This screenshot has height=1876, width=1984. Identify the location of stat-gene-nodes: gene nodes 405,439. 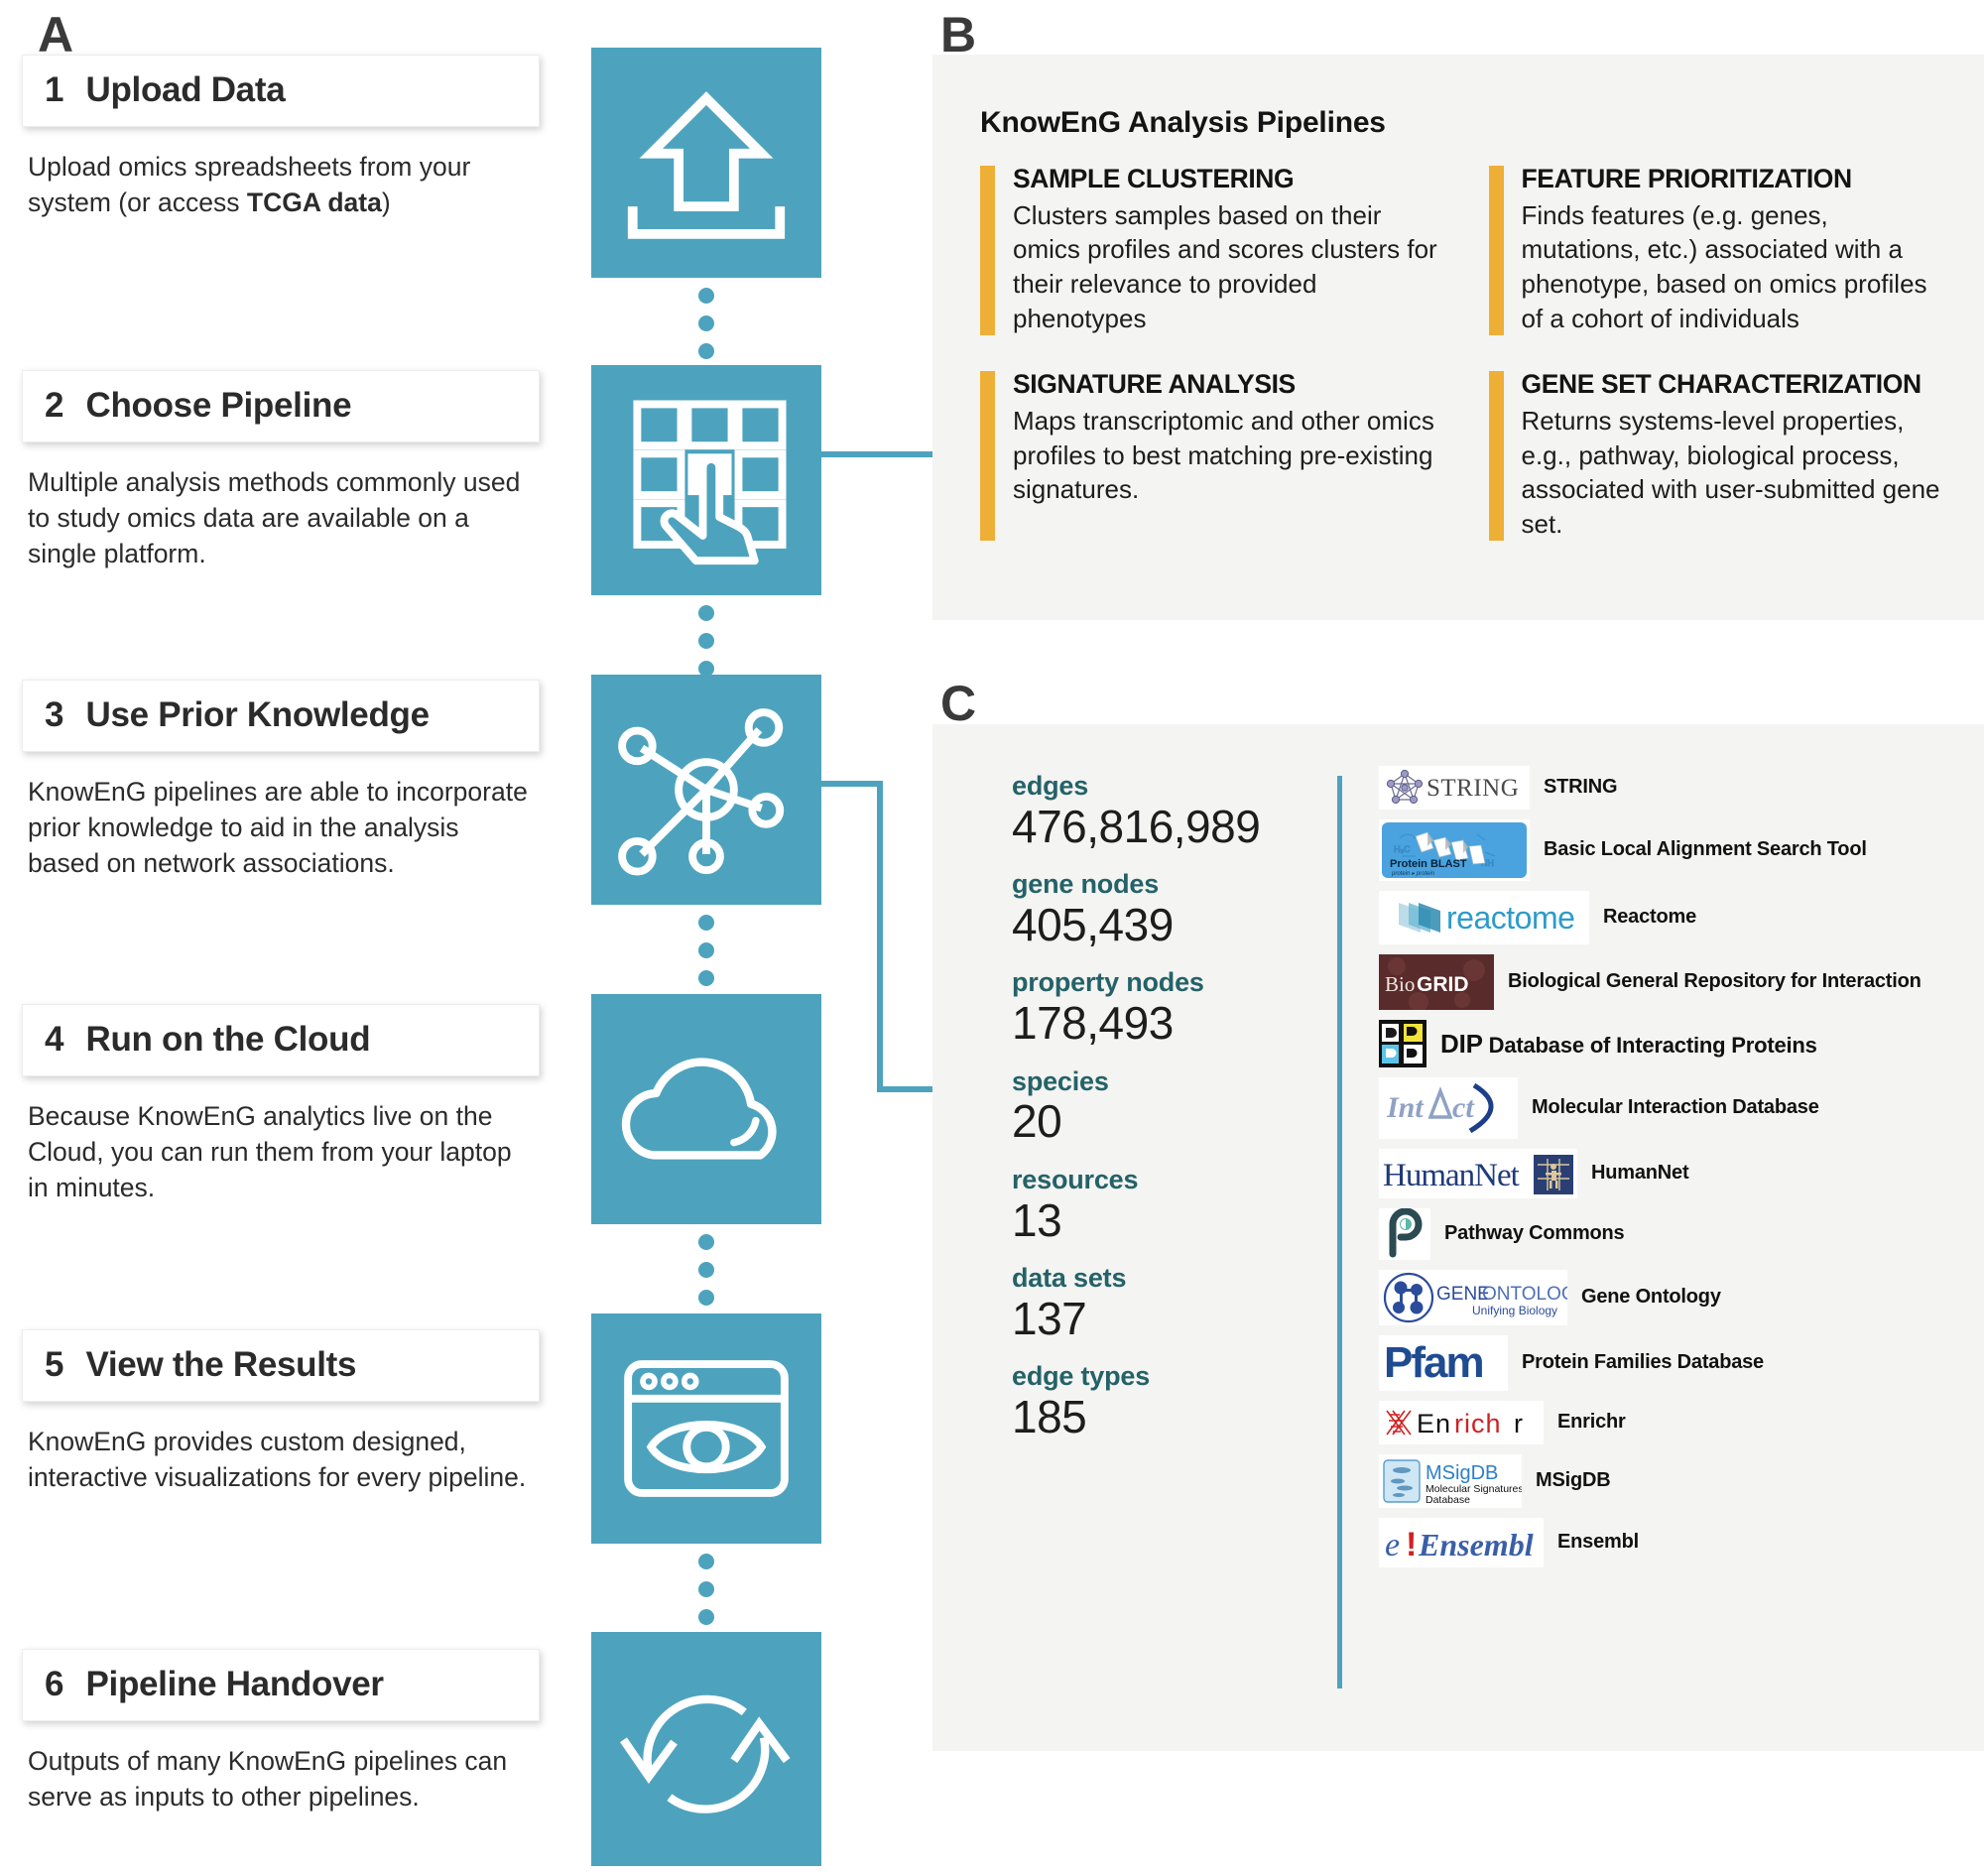
(1175, 910).